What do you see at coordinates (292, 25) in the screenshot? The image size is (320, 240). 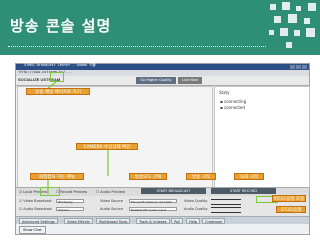 I see `decorative-pattern` at bounding box center [292, 25].